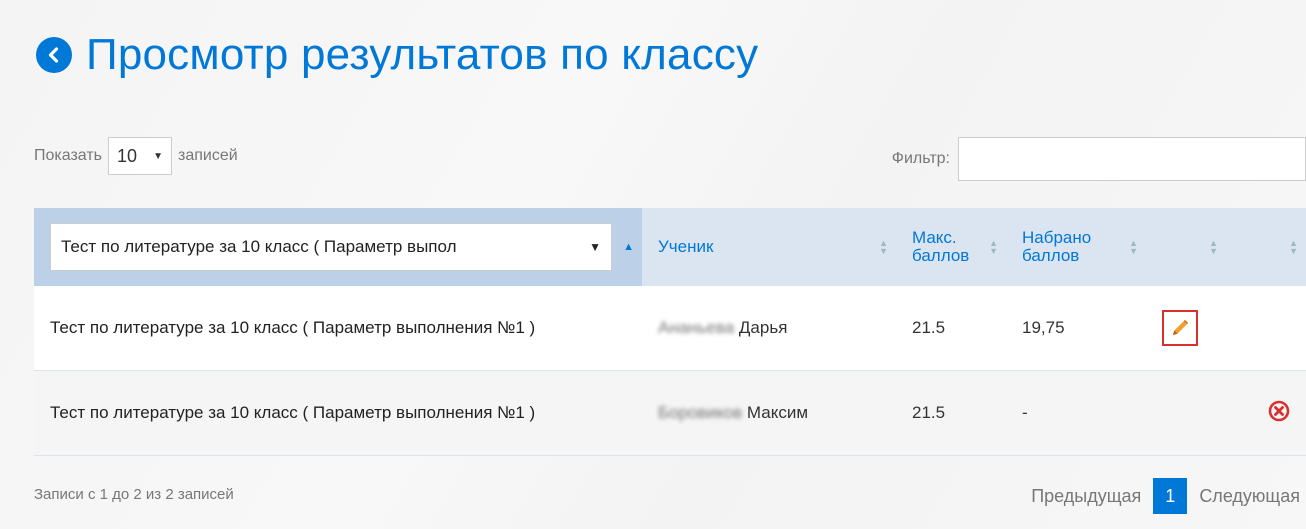 The width and height of the screenshot is (1306, 529). Describe the element at coordinates (140, 156) in the screenshot. I see `page-length-select: 10 ▼` at that location.